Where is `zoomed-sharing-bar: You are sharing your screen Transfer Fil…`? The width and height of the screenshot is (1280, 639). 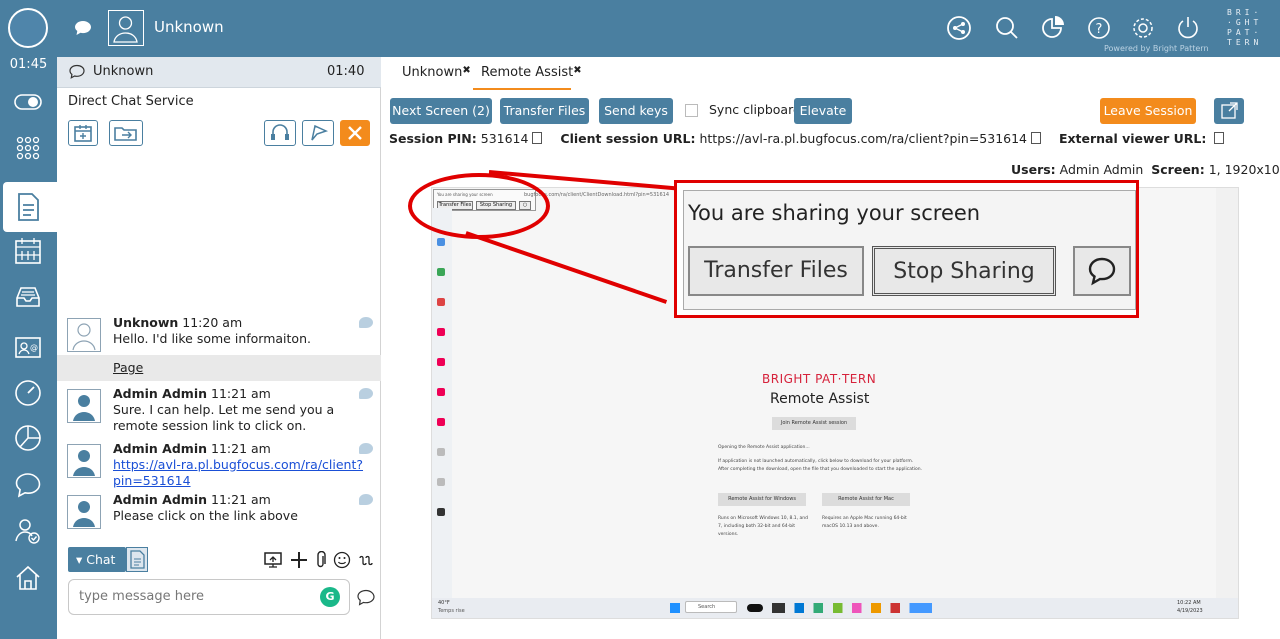 zoomed-sharing-bar: You are sharing your screen Transfer Fil… is located at coordinates (906, 249).